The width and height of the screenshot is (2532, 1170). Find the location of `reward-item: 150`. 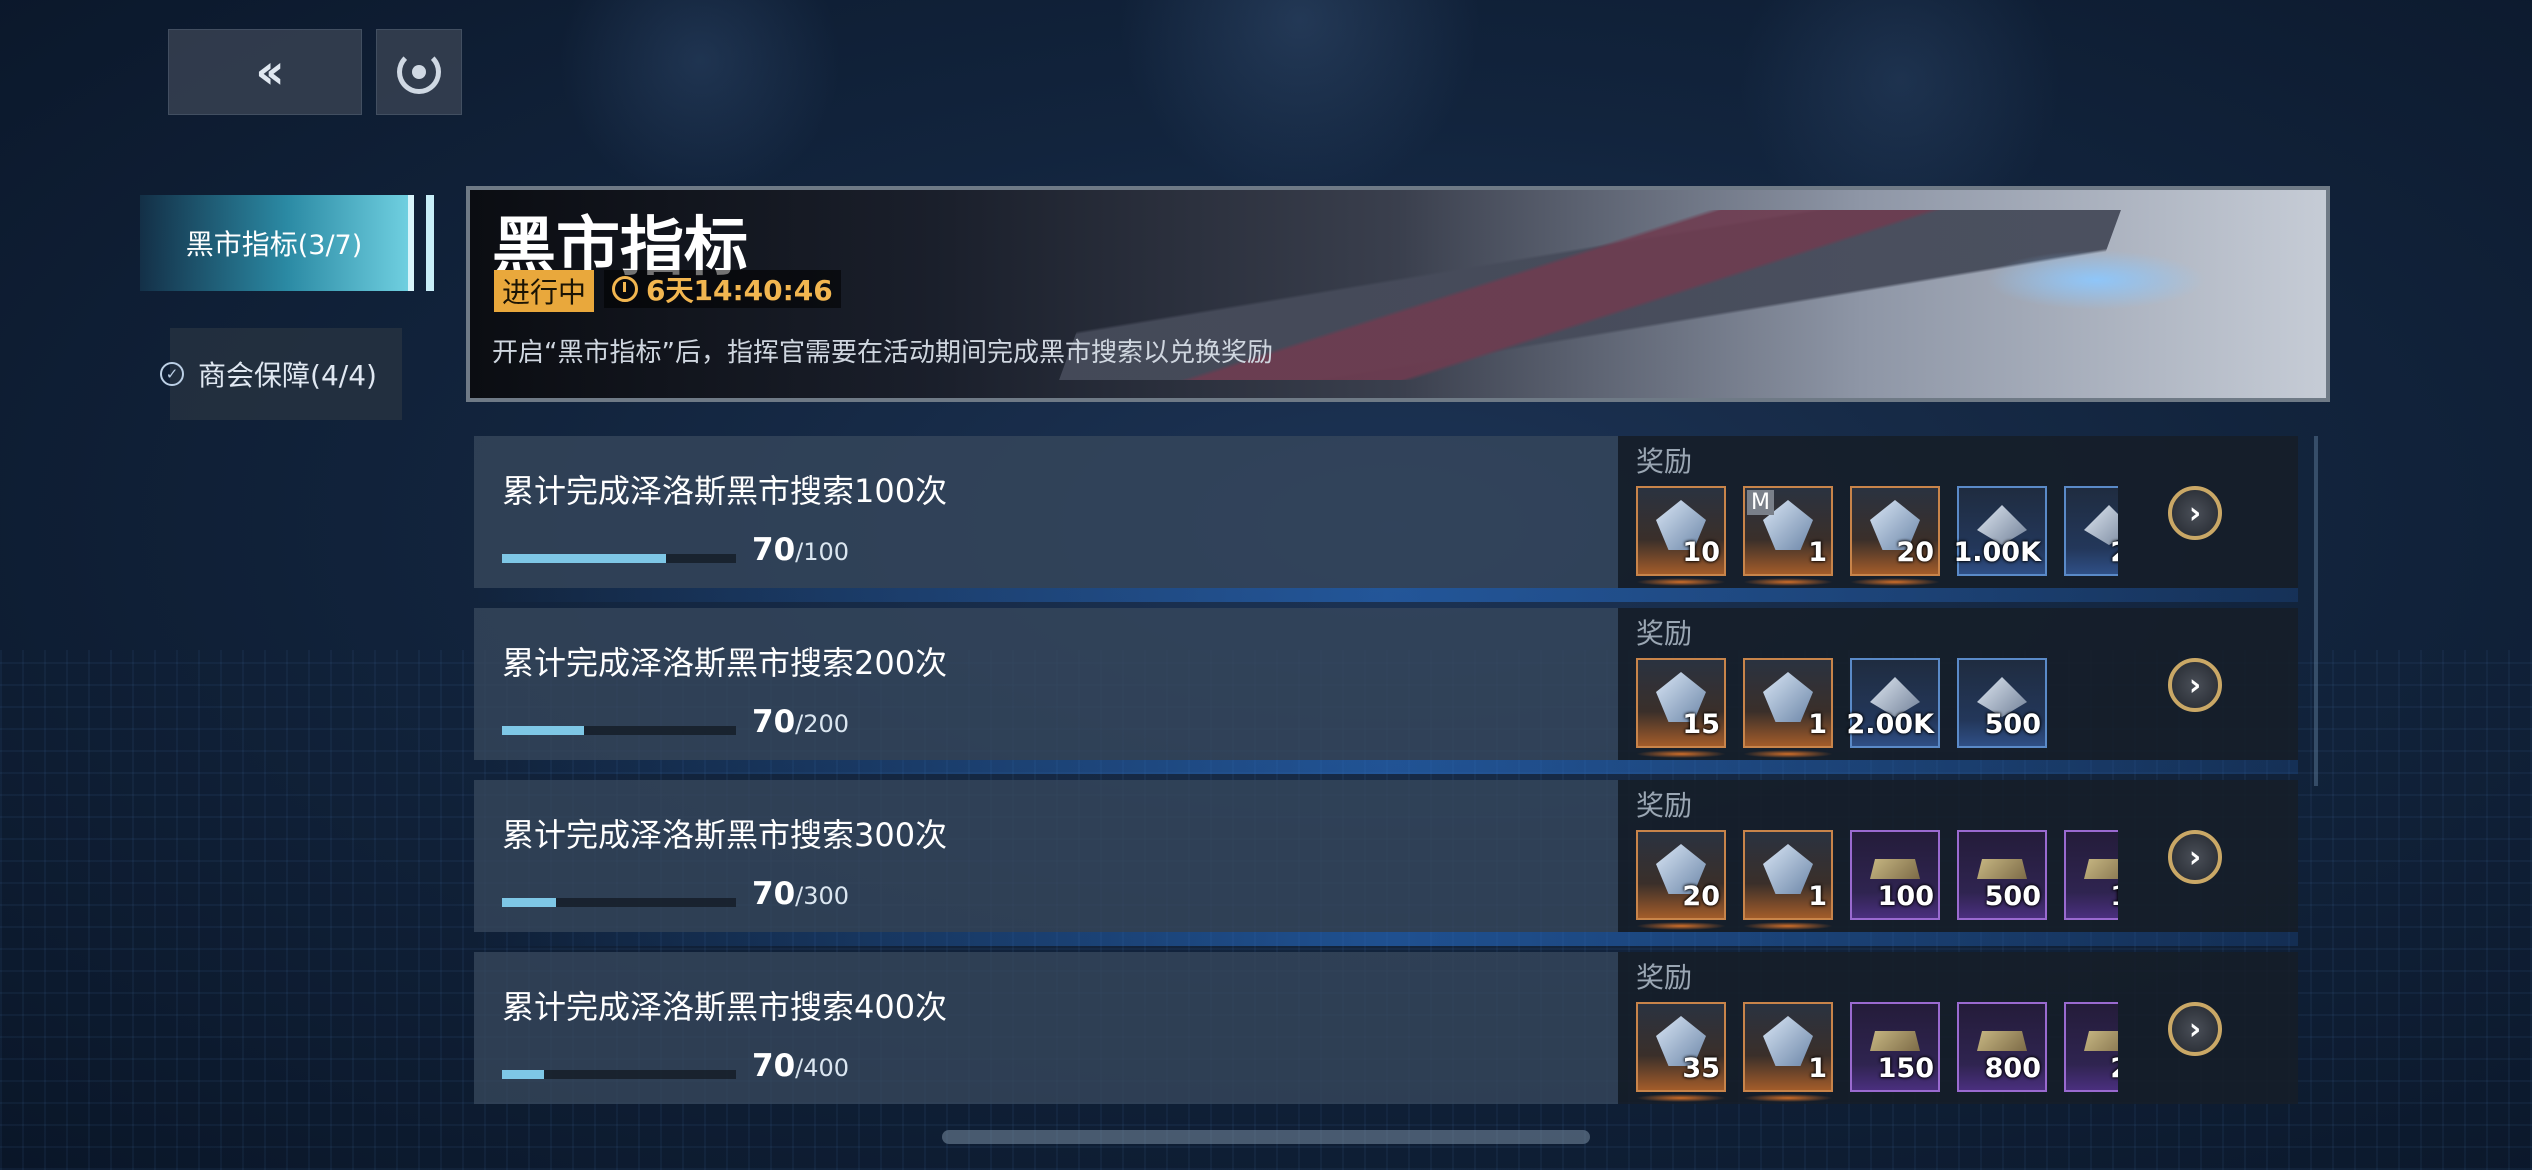

reward-item: 150 is located at coordinates (1895, 1047).